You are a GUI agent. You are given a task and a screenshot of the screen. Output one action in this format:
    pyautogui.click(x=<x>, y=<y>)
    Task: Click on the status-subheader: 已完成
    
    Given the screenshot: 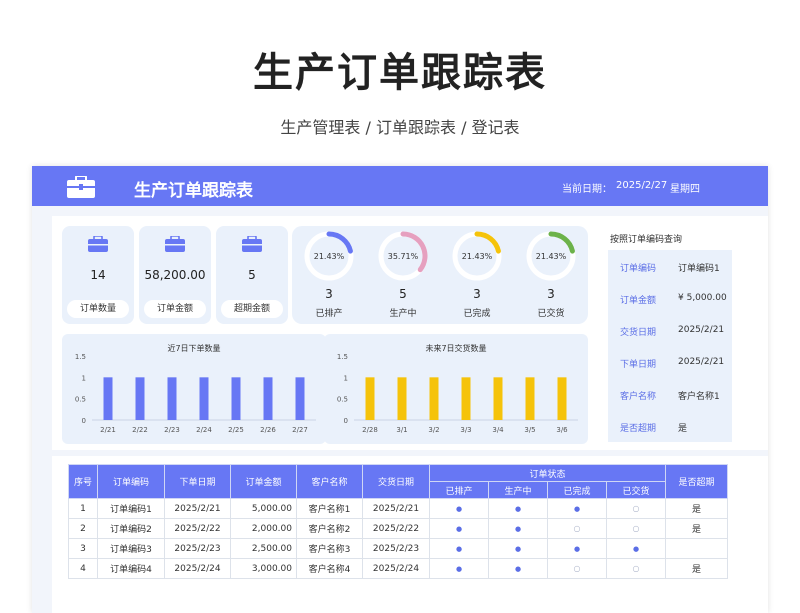 What is the action you would take?
    pyautogui.click(x=577, y=490)
    